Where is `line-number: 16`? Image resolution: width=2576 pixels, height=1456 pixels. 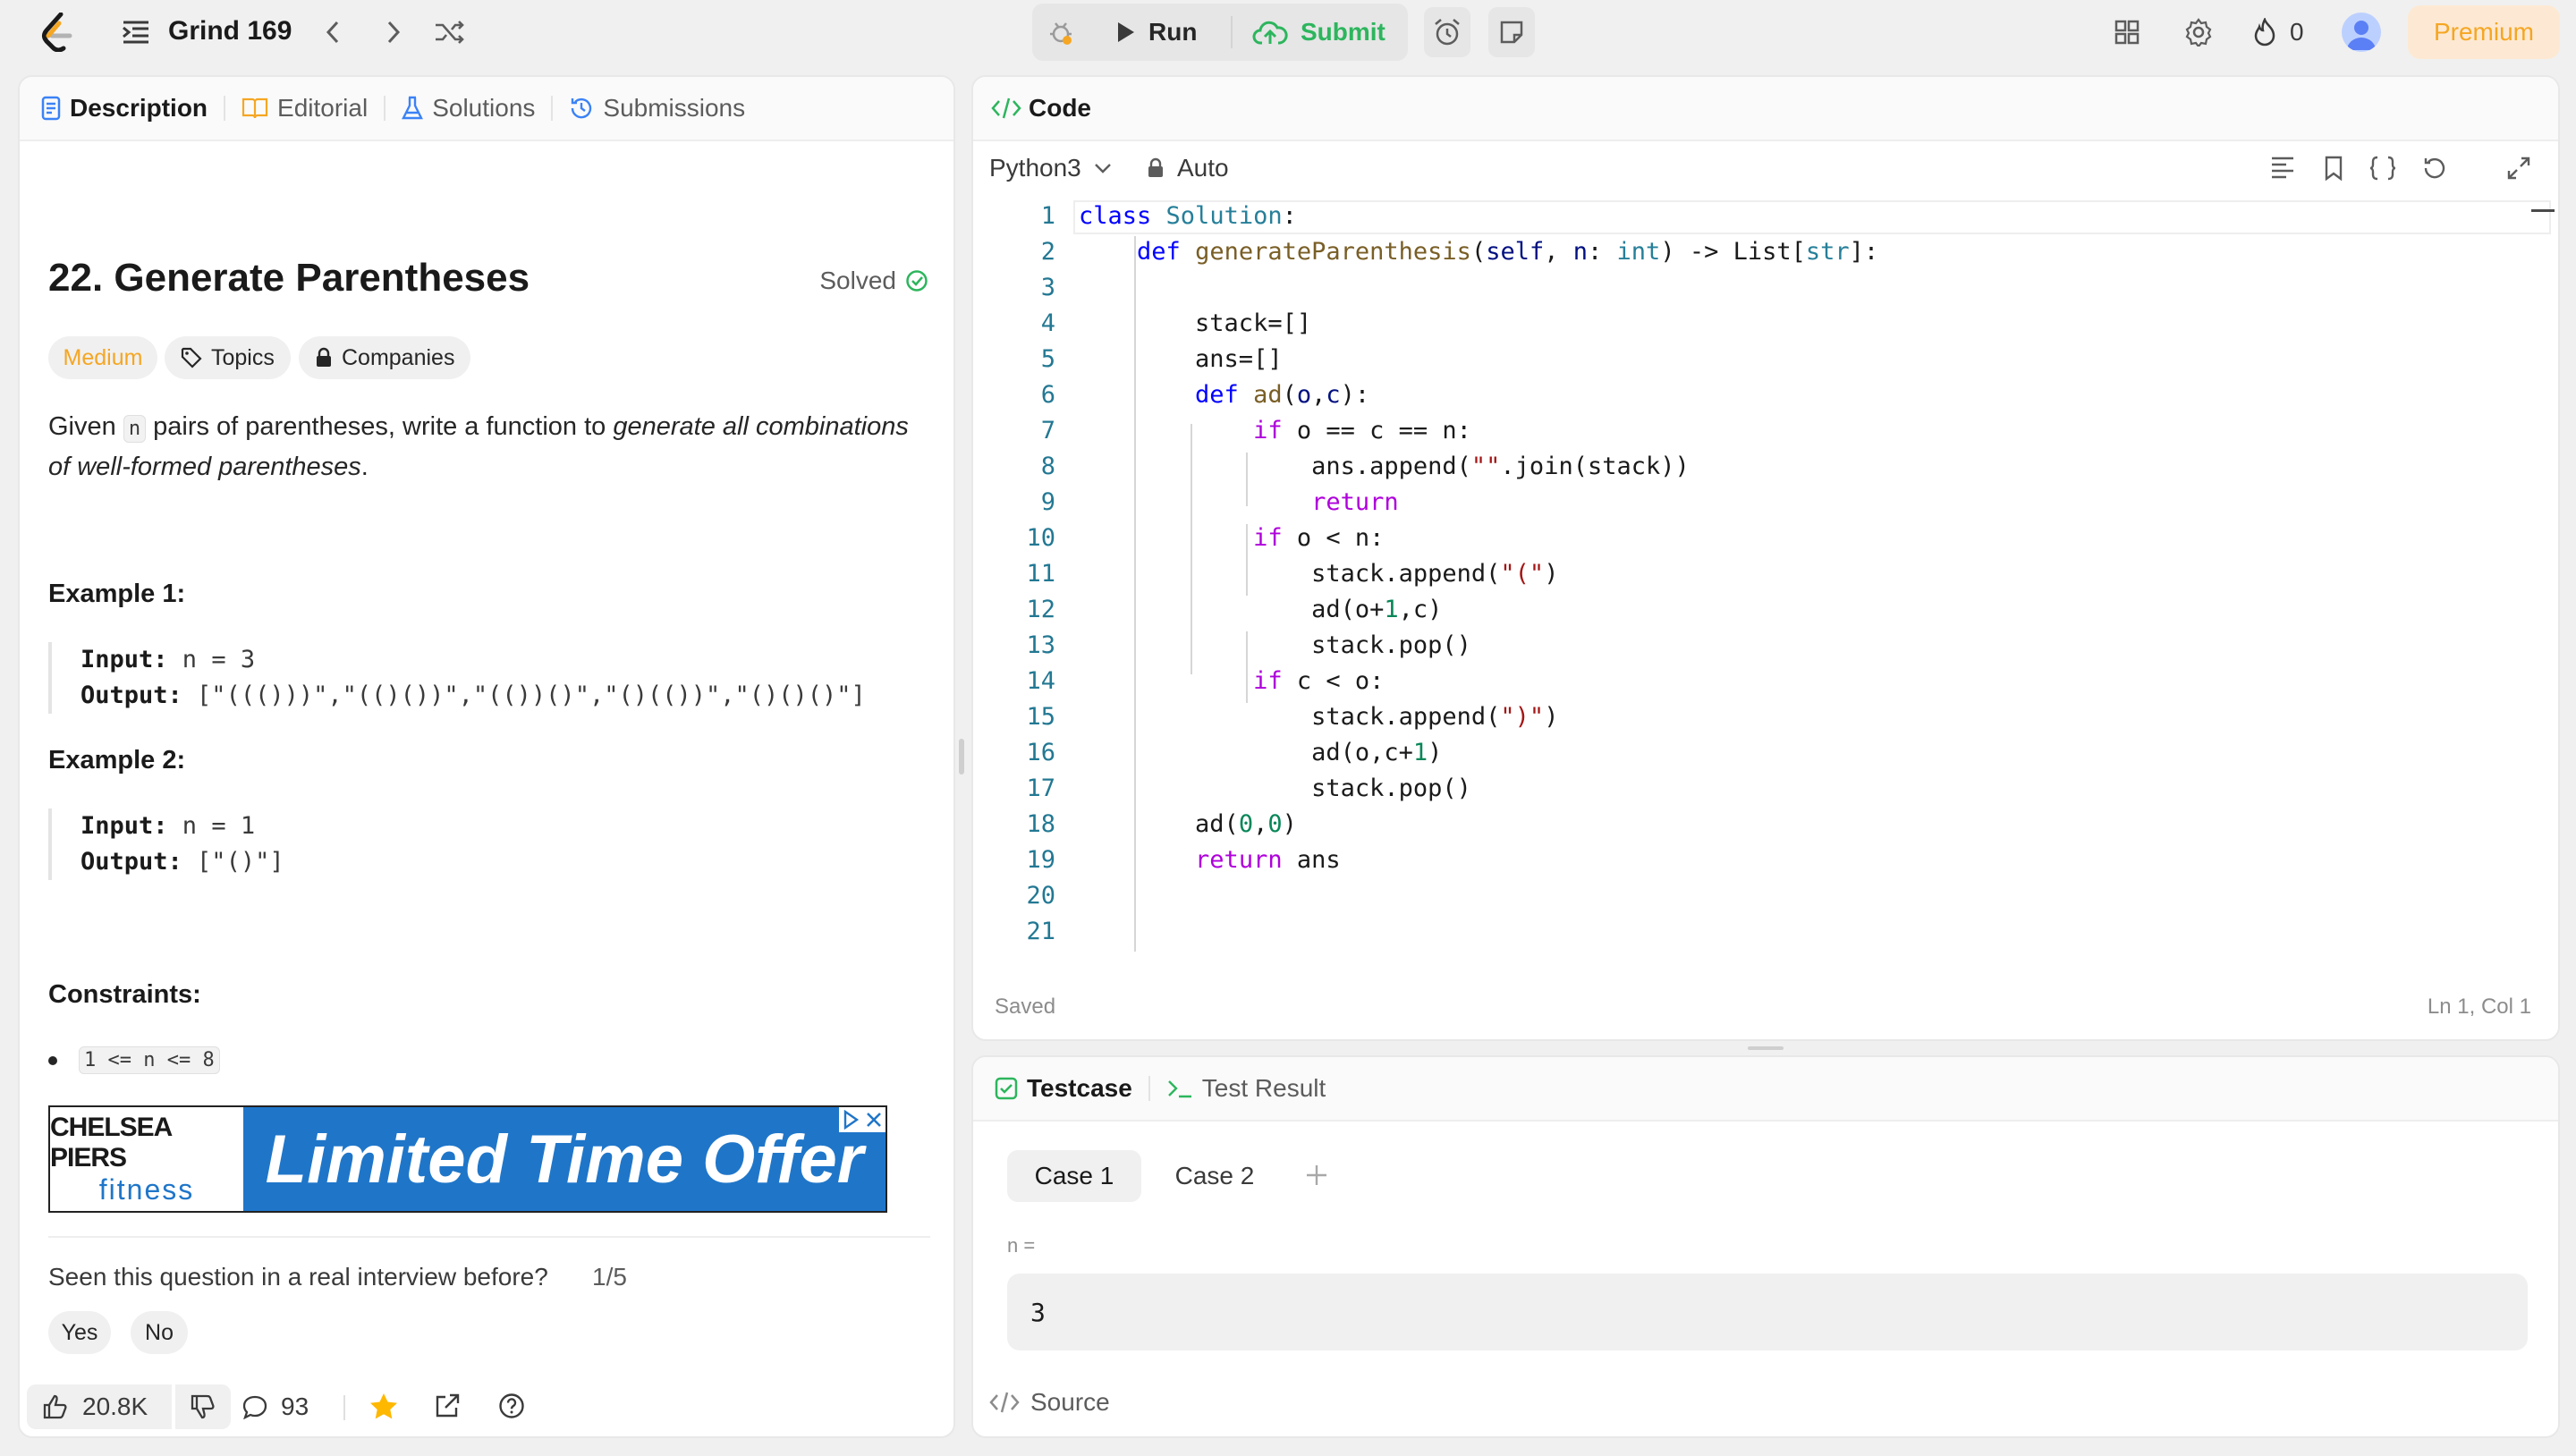
line-number: 16 is located at coordinates (1040, 752).